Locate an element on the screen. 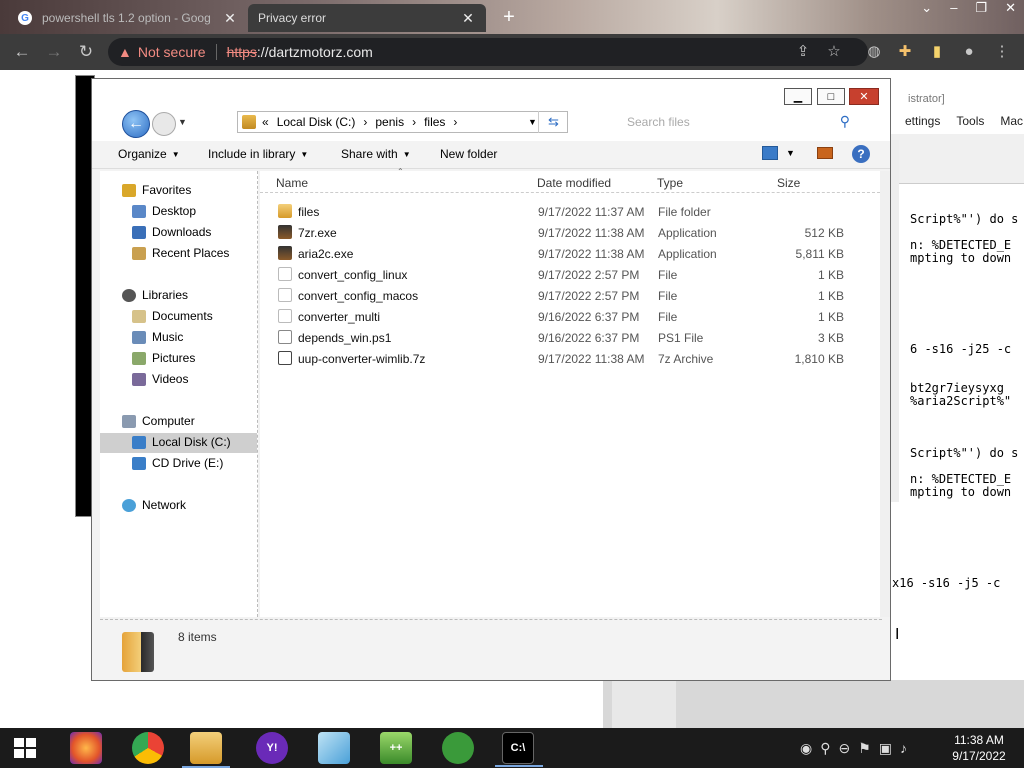  chevron-down-icon: ⌄ is located at coordinates (926, 8).